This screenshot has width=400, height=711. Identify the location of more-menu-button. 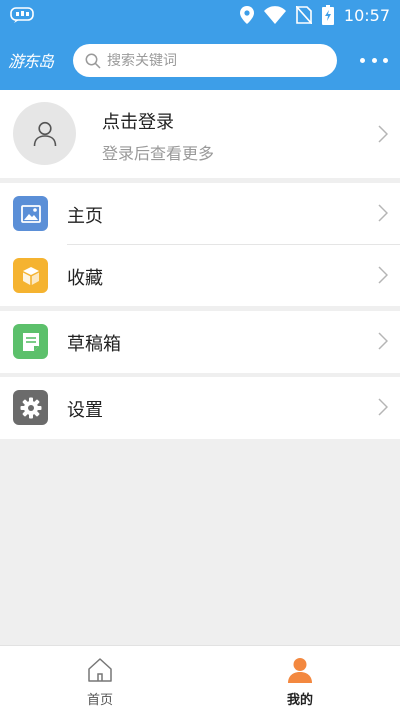
(374, 60).